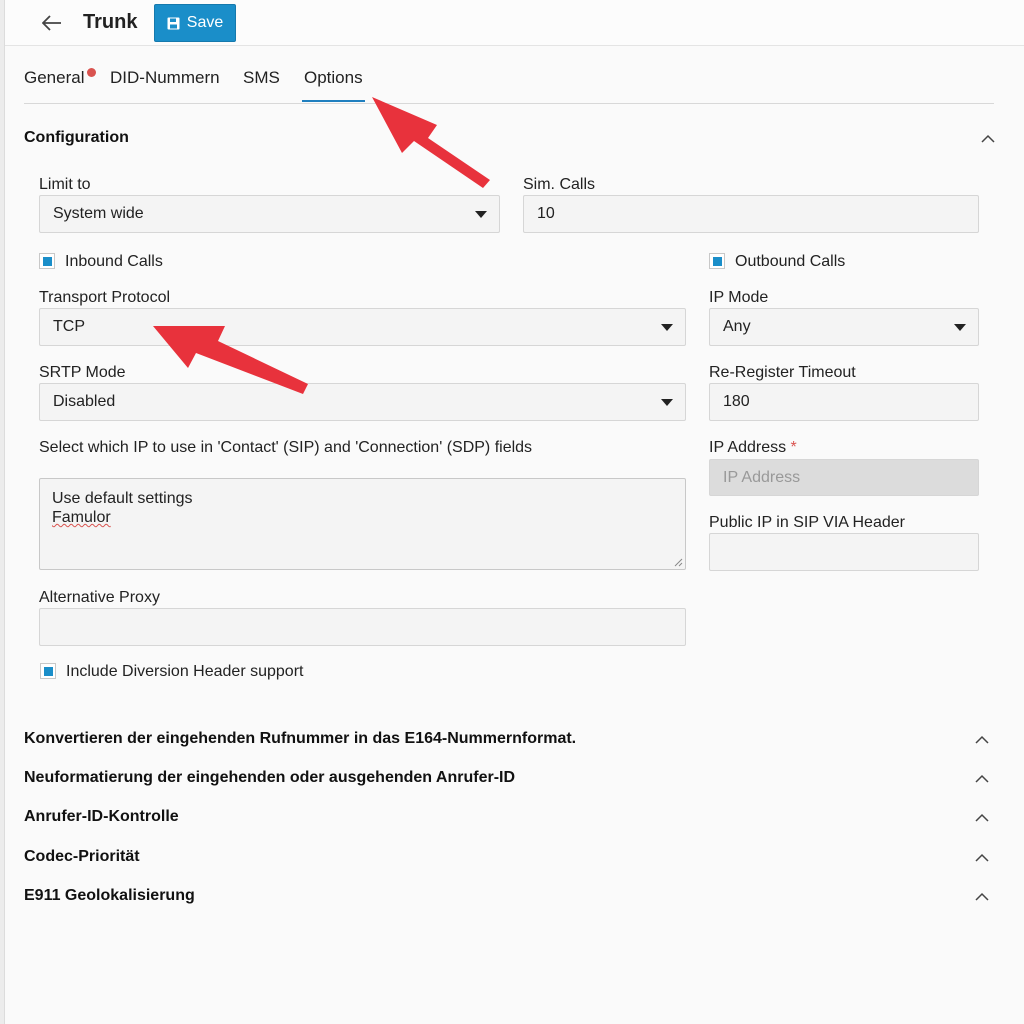  I want to click on ip-mode-label: IP Mode, so click(739, 297).